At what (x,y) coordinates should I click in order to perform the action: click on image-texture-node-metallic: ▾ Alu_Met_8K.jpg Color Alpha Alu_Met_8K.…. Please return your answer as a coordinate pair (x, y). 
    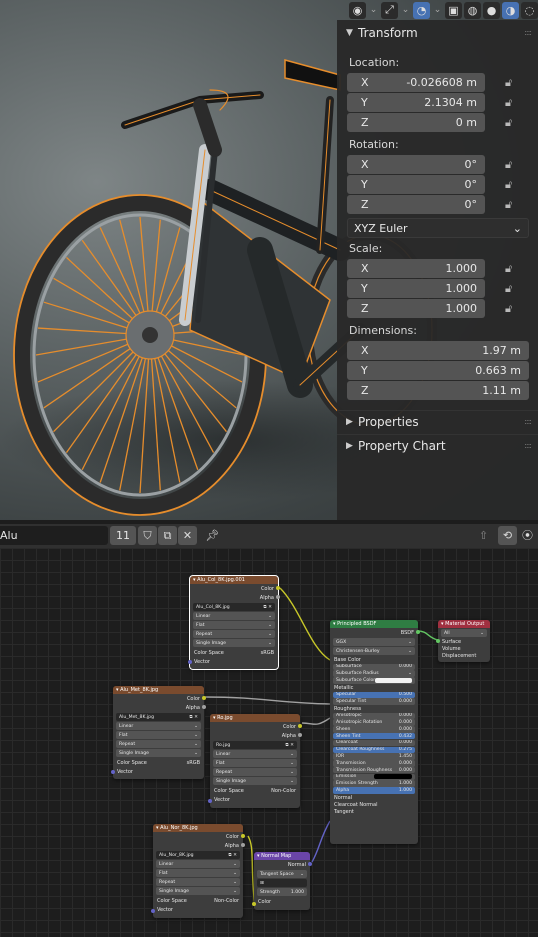
    Looking at the image, I should click on (158, 732).